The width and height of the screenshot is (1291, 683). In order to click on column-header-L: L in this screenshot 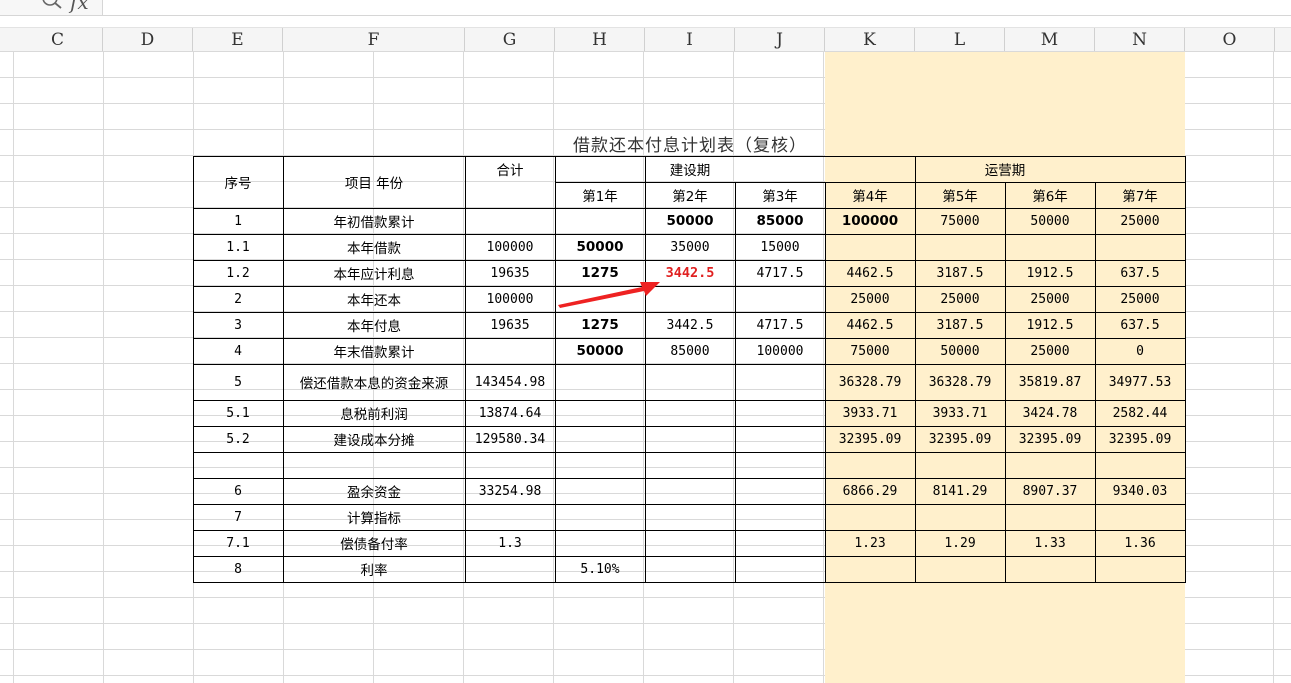, I will do `click(960, 40)`.